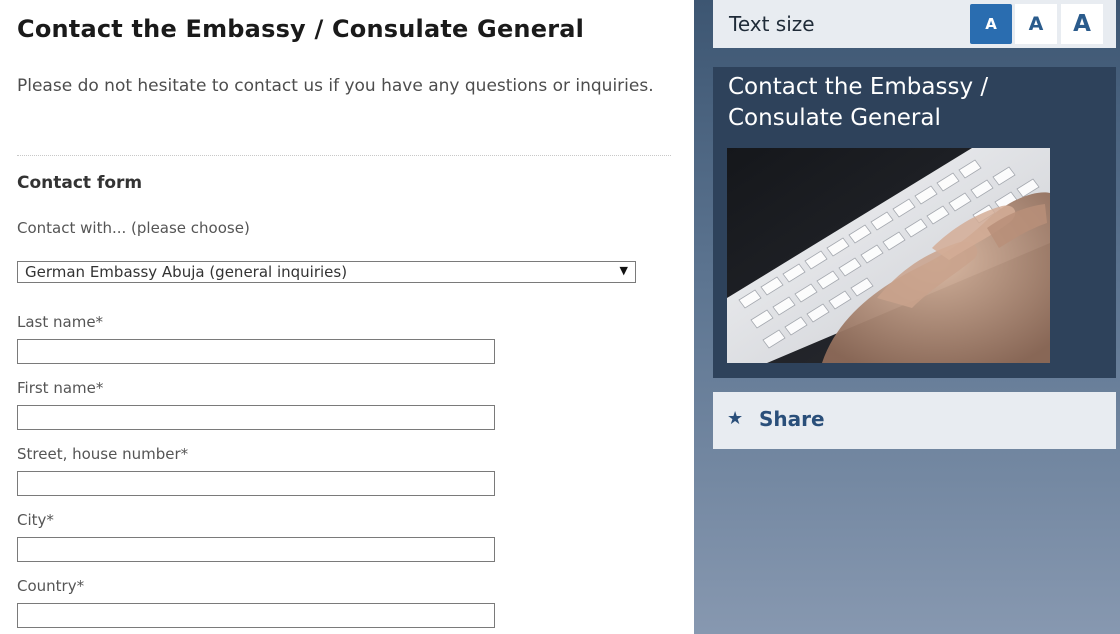 The height and width of the screenshot is (634, 1120). Describe the element at coordinates (256, 549) in the screenshot. I see `city-input` at that location.